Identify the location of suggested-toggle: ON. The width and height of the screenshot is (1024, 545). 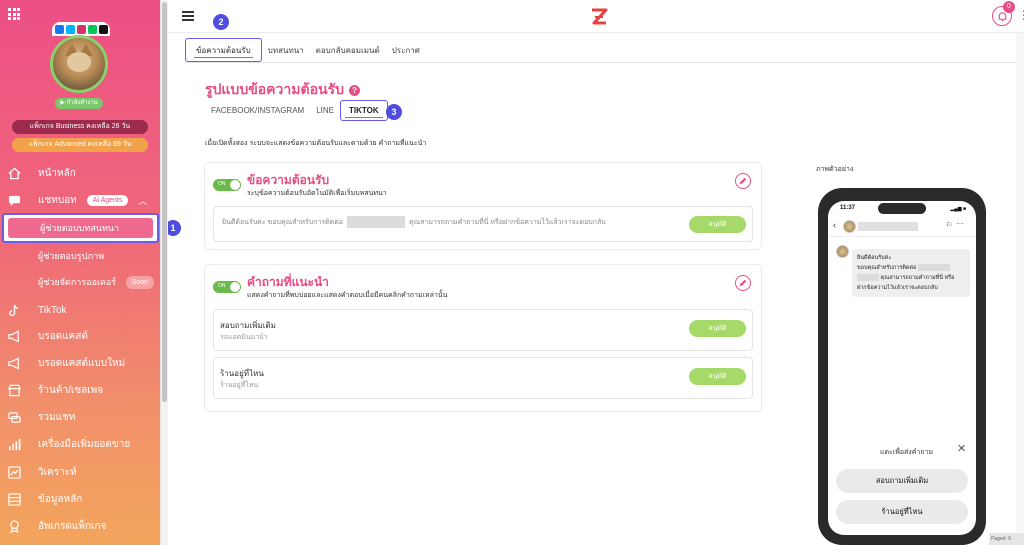
(227, 287).